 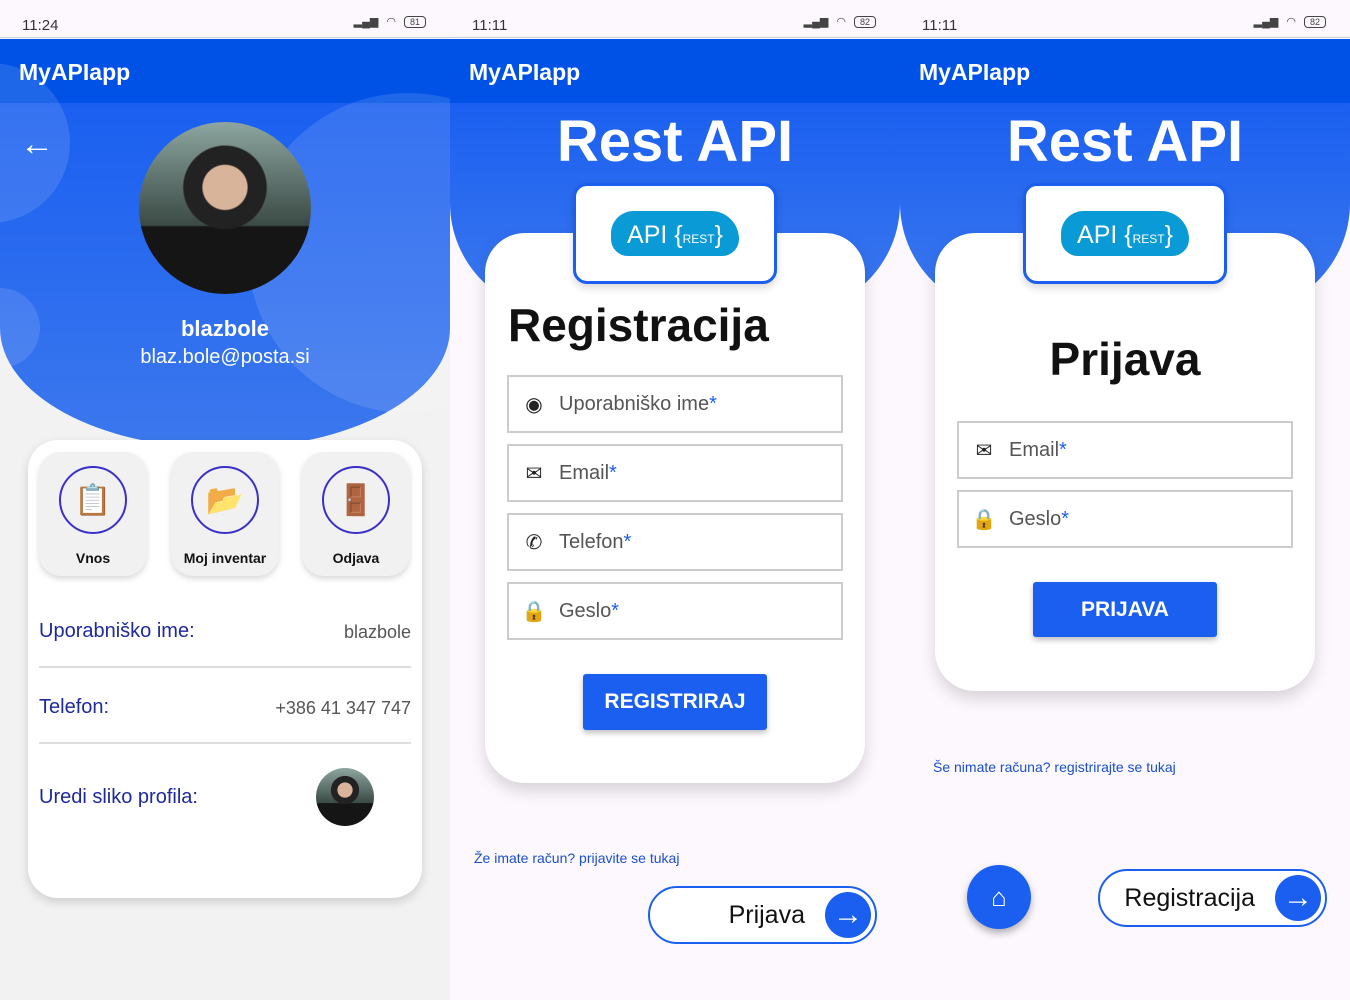 I want to click on battery-icon: 81, so click(x=414, y=21).